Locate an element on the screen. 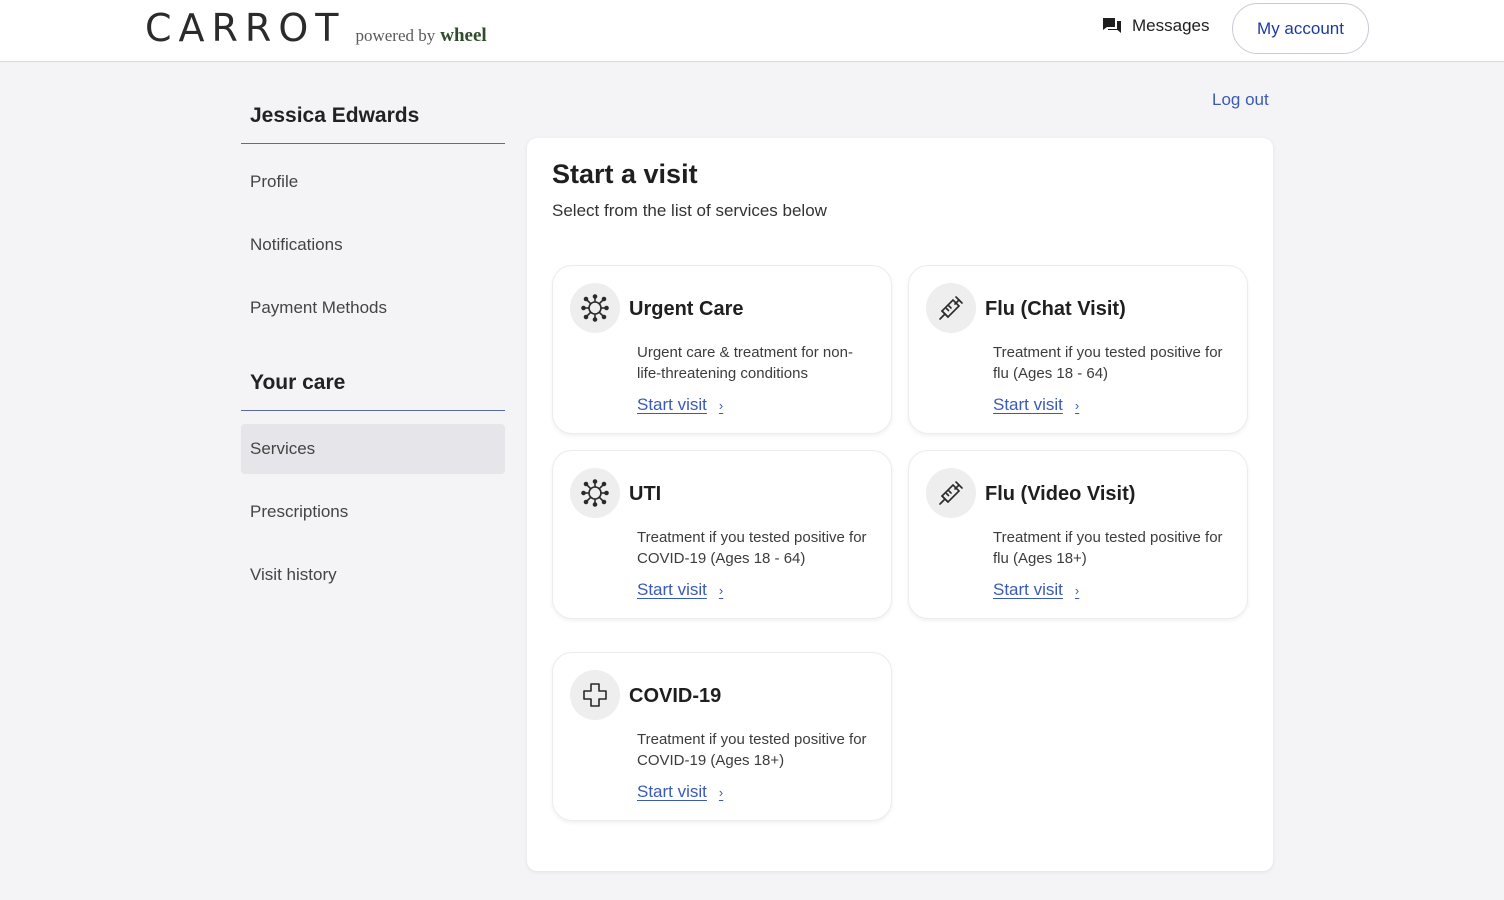 The height and width of the screenshot is (900, 1504). sidebar-item-notifications: Notifications is located at coordinates (373, 245).